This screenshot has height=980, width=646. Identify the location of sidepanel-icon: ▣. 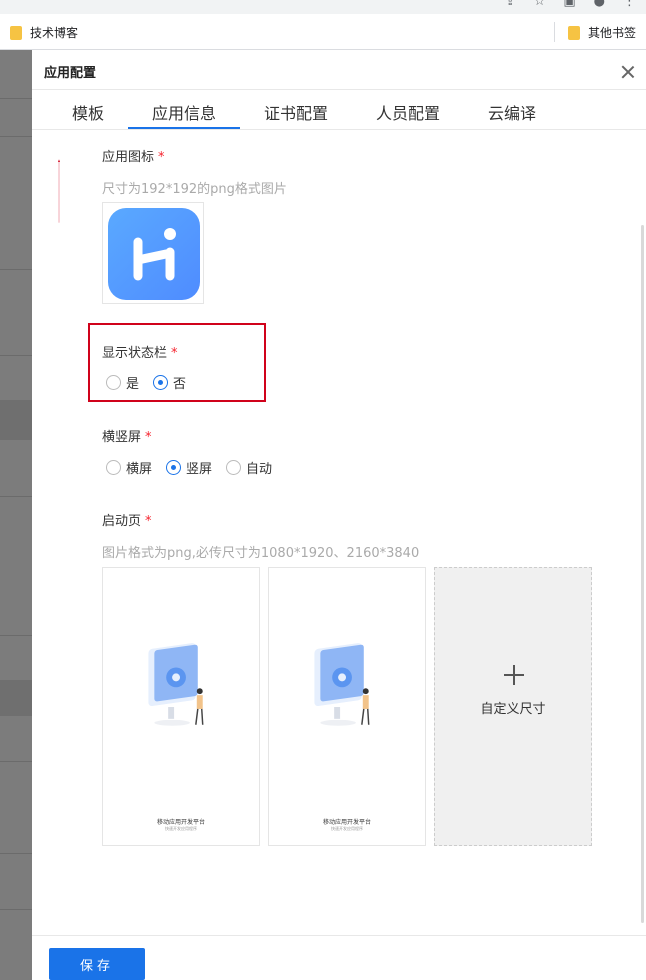
(569, 4).